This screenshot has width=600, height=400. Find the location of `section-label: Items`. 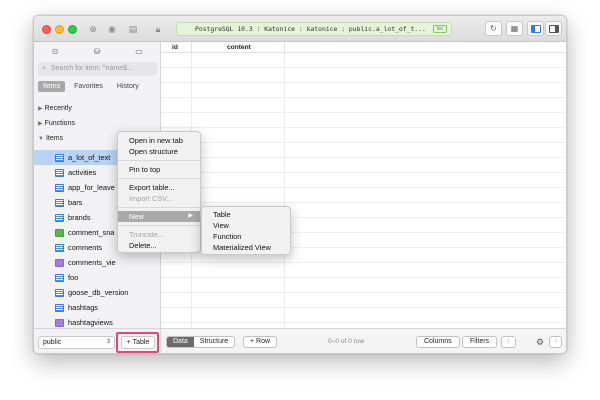

section-label: Items is located at coordinates (54, 138).